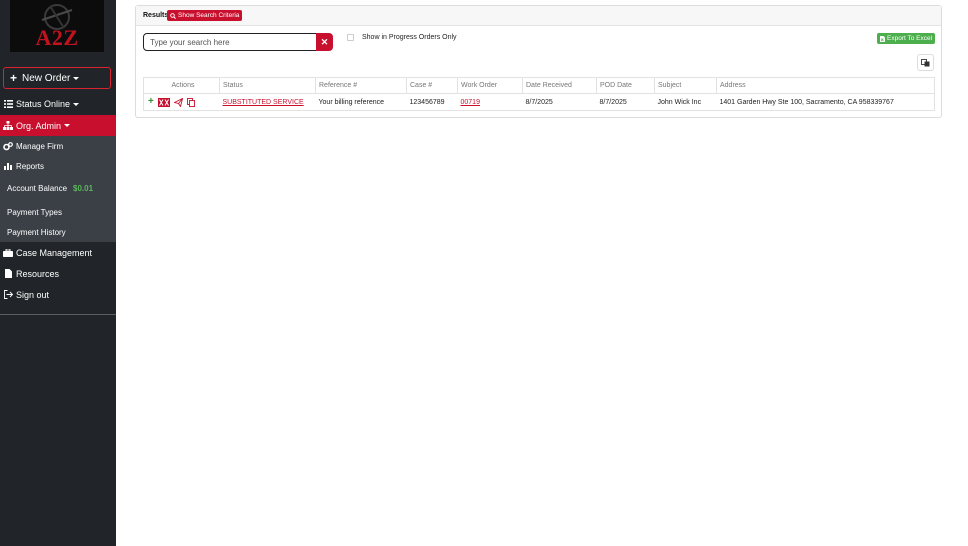 The image size is (968, 546). Describe the element at coordinates (181, 85) in the screenshot. I see `column-header-actions: Actions` at that location.